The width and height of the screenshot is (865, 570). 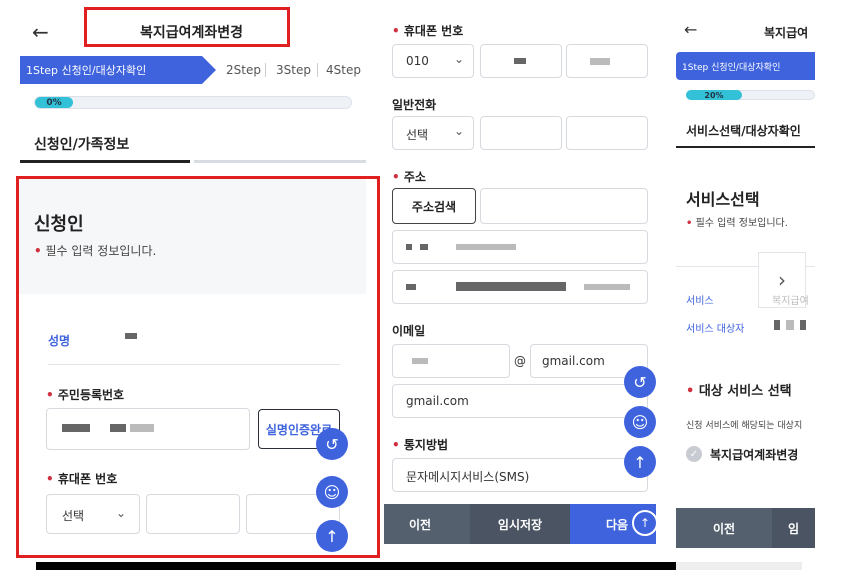 What do you see at coordinates (741, 223) in the screenshot?
I see `required-note-text: 필수 입력 정보입니다.` at bounding box center [741, 223].